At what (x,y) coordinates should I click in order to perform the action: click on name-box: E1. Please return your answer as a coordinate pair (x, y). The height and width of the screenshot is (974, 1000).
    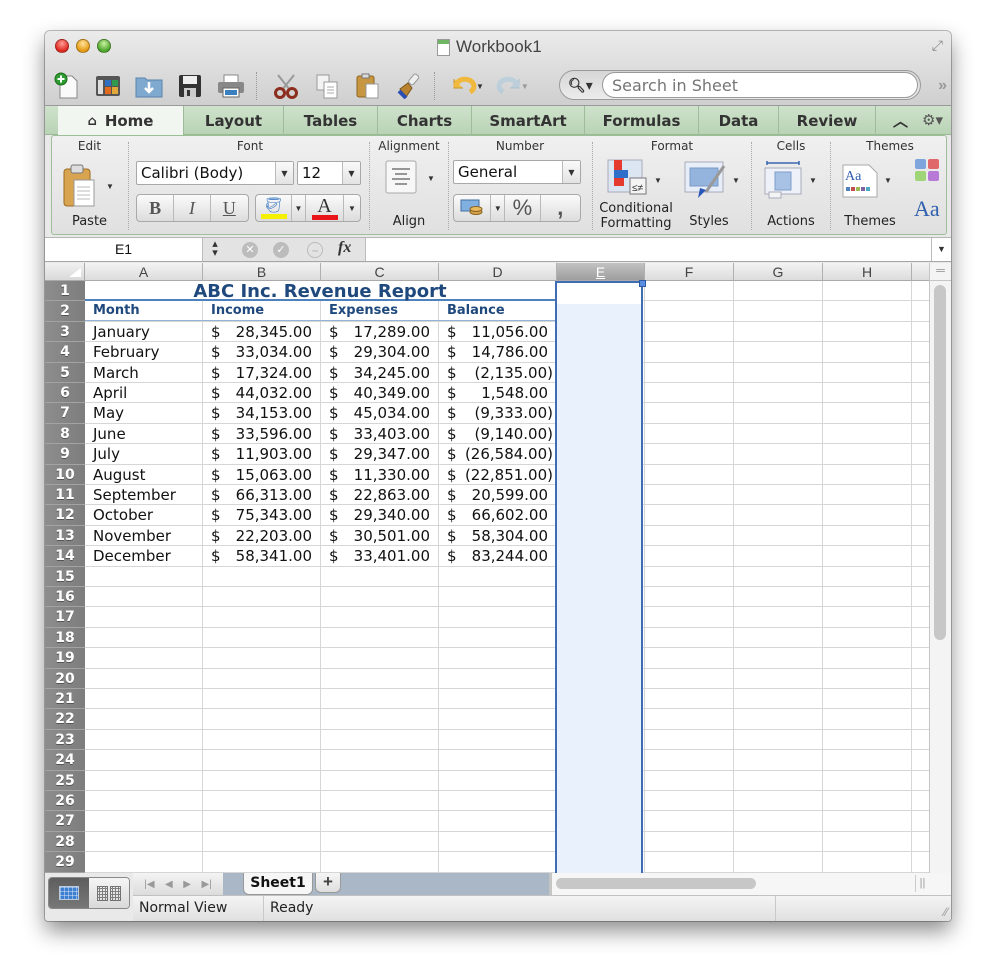
    Looking at the image, I should click on (124, 249).